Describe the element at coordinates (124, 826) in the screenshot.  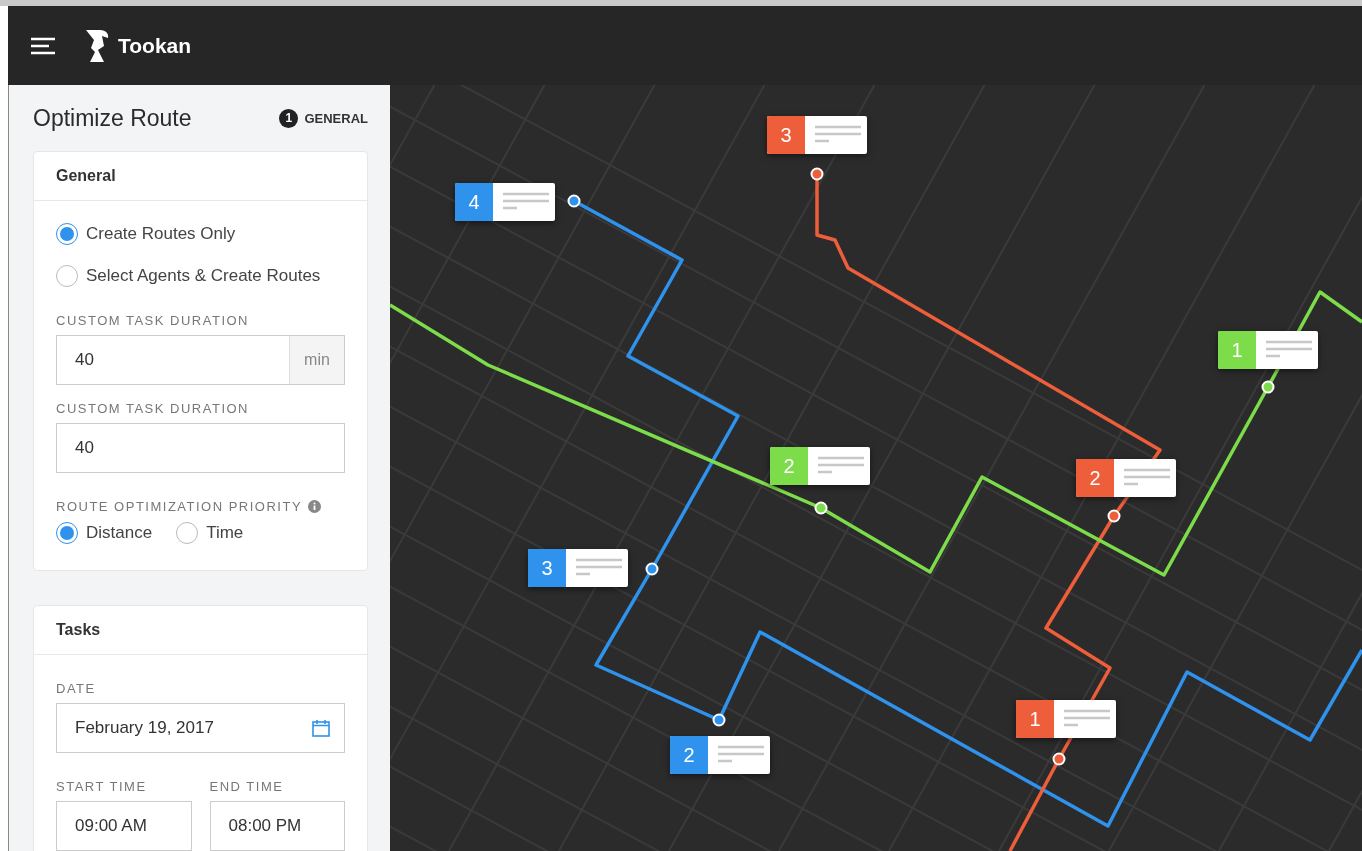
I see `time-field: 09:00 AM` at that location.